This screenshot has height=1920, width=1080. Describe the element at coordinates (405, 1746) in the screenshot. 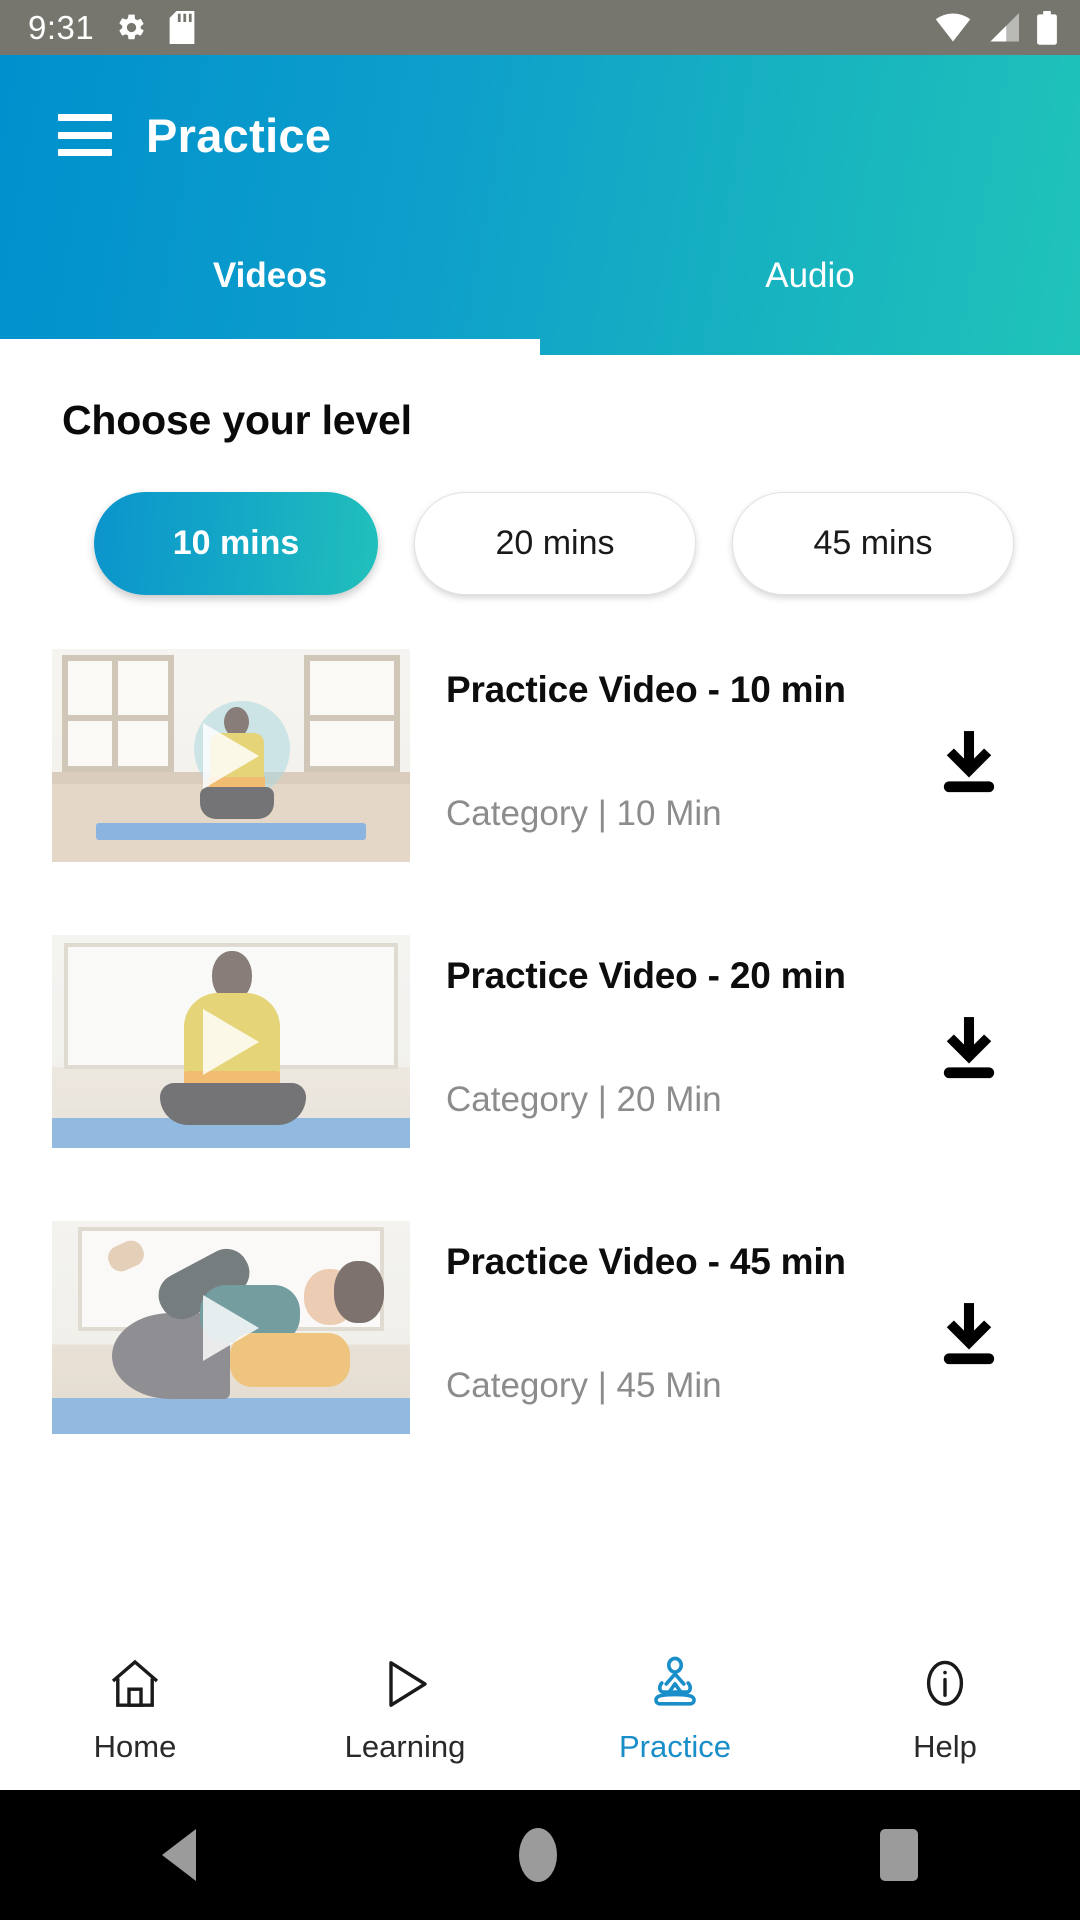

I see `nav-item-learning-label: Learning` at that location.